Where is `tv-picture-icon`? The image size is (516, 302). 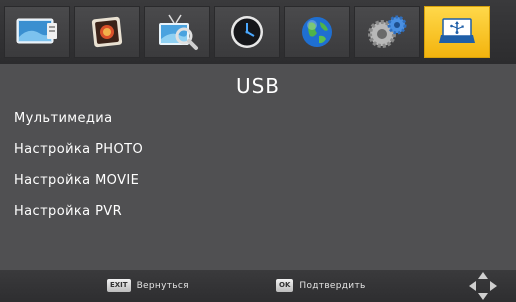 tv-picture-icon is located at coordinates (36, 31).